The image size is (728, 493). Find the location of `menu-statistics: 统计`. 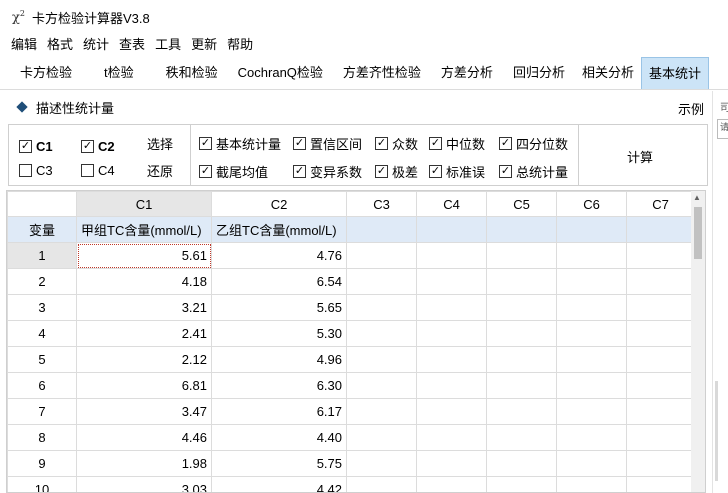

menu-statistics: 统计 is located at coordinates (96, 45).